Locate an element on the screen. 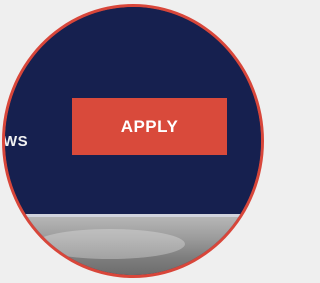  apply-button: APPLY is located at coordinates (149, 126).